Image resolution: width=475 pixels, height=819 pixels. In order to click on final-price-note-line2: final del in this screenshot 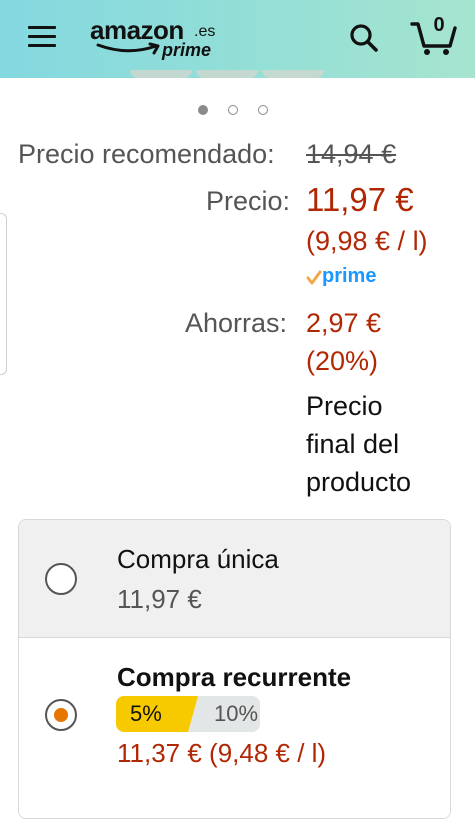, I will do `click(353, 444)`.